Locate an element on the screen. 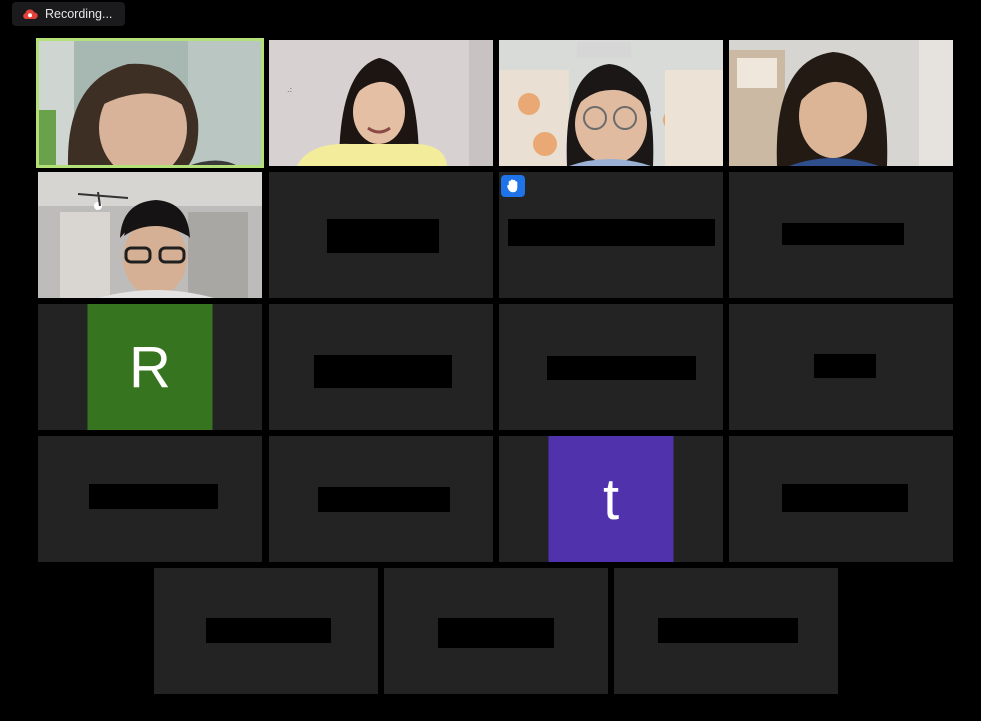 The image size is (981, 721). avatar: R is located at coordinates (150, 367).